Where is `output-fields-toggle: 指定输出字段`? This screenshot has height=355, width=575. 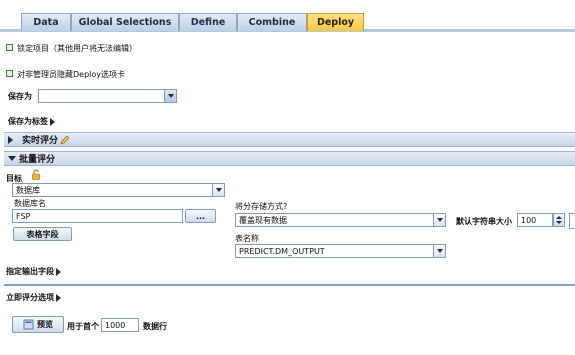
output-fields-toggle: 指定输出字段 is located at coordinates (33, 271).